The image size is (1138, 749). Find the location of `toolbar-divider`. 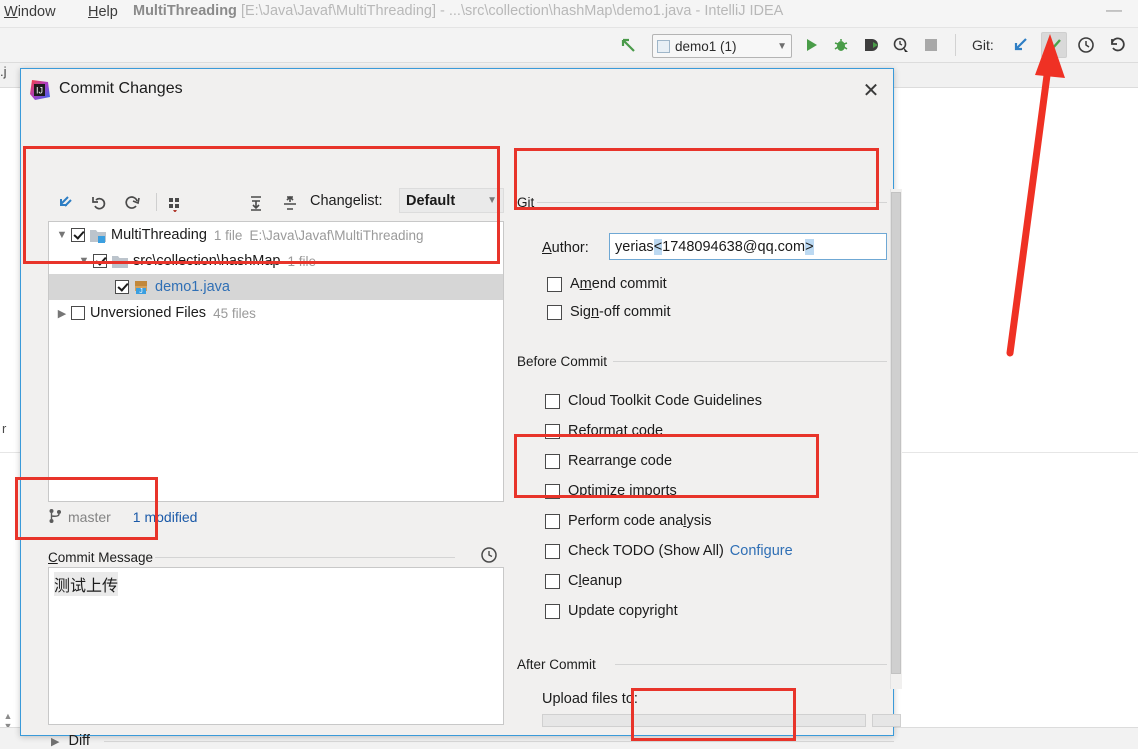

toolbar-divider is located at coordinates (955, 45).